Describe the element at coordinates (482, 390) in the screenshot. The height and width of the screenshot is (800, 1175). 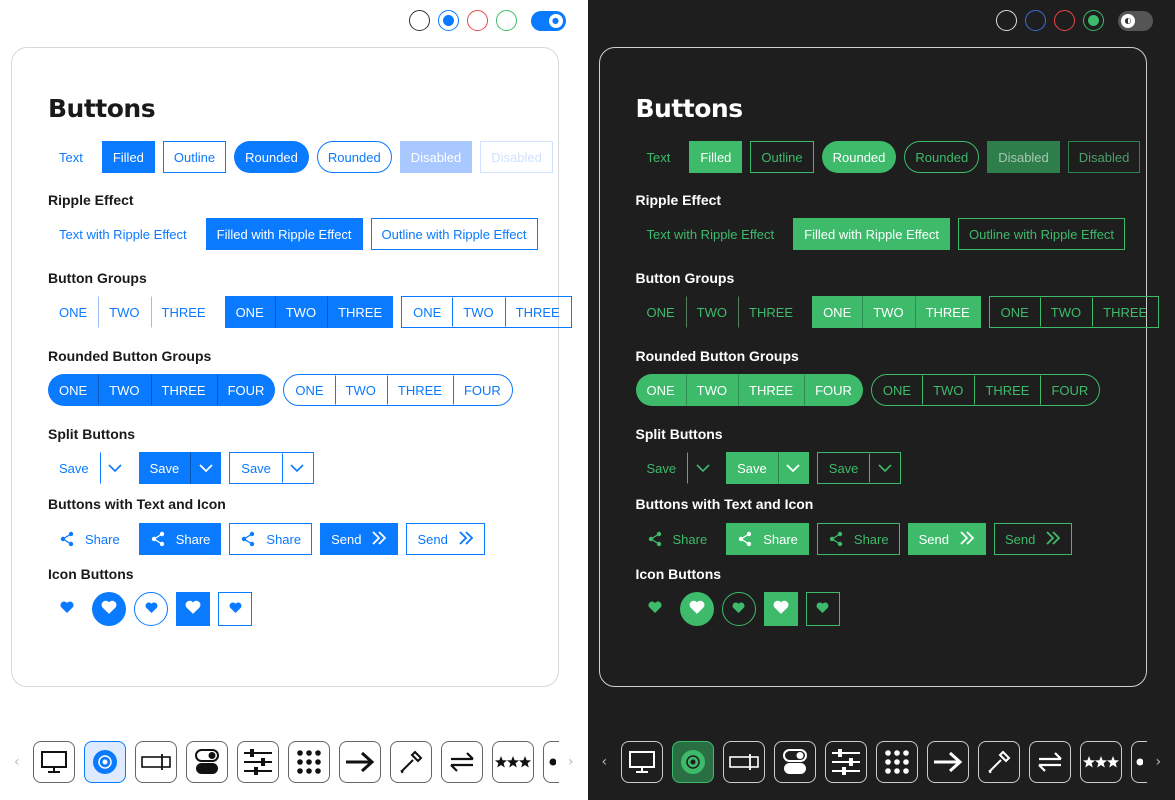
I see `rgroup-outline-four: FOUR` at that location.